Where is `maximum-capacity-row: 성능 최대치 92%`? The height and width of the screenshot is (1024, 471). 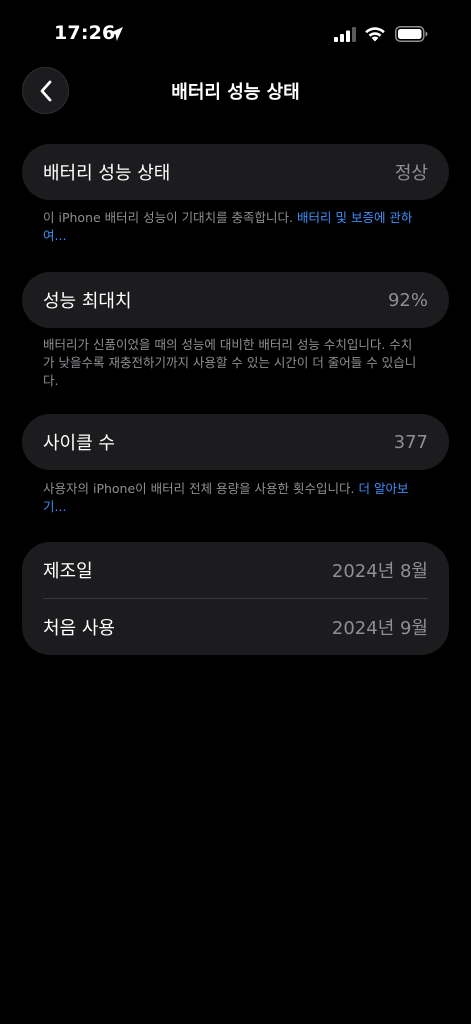
maximum-capacity-row: 성능 최대치 92% is located at coordinates (235, 300).